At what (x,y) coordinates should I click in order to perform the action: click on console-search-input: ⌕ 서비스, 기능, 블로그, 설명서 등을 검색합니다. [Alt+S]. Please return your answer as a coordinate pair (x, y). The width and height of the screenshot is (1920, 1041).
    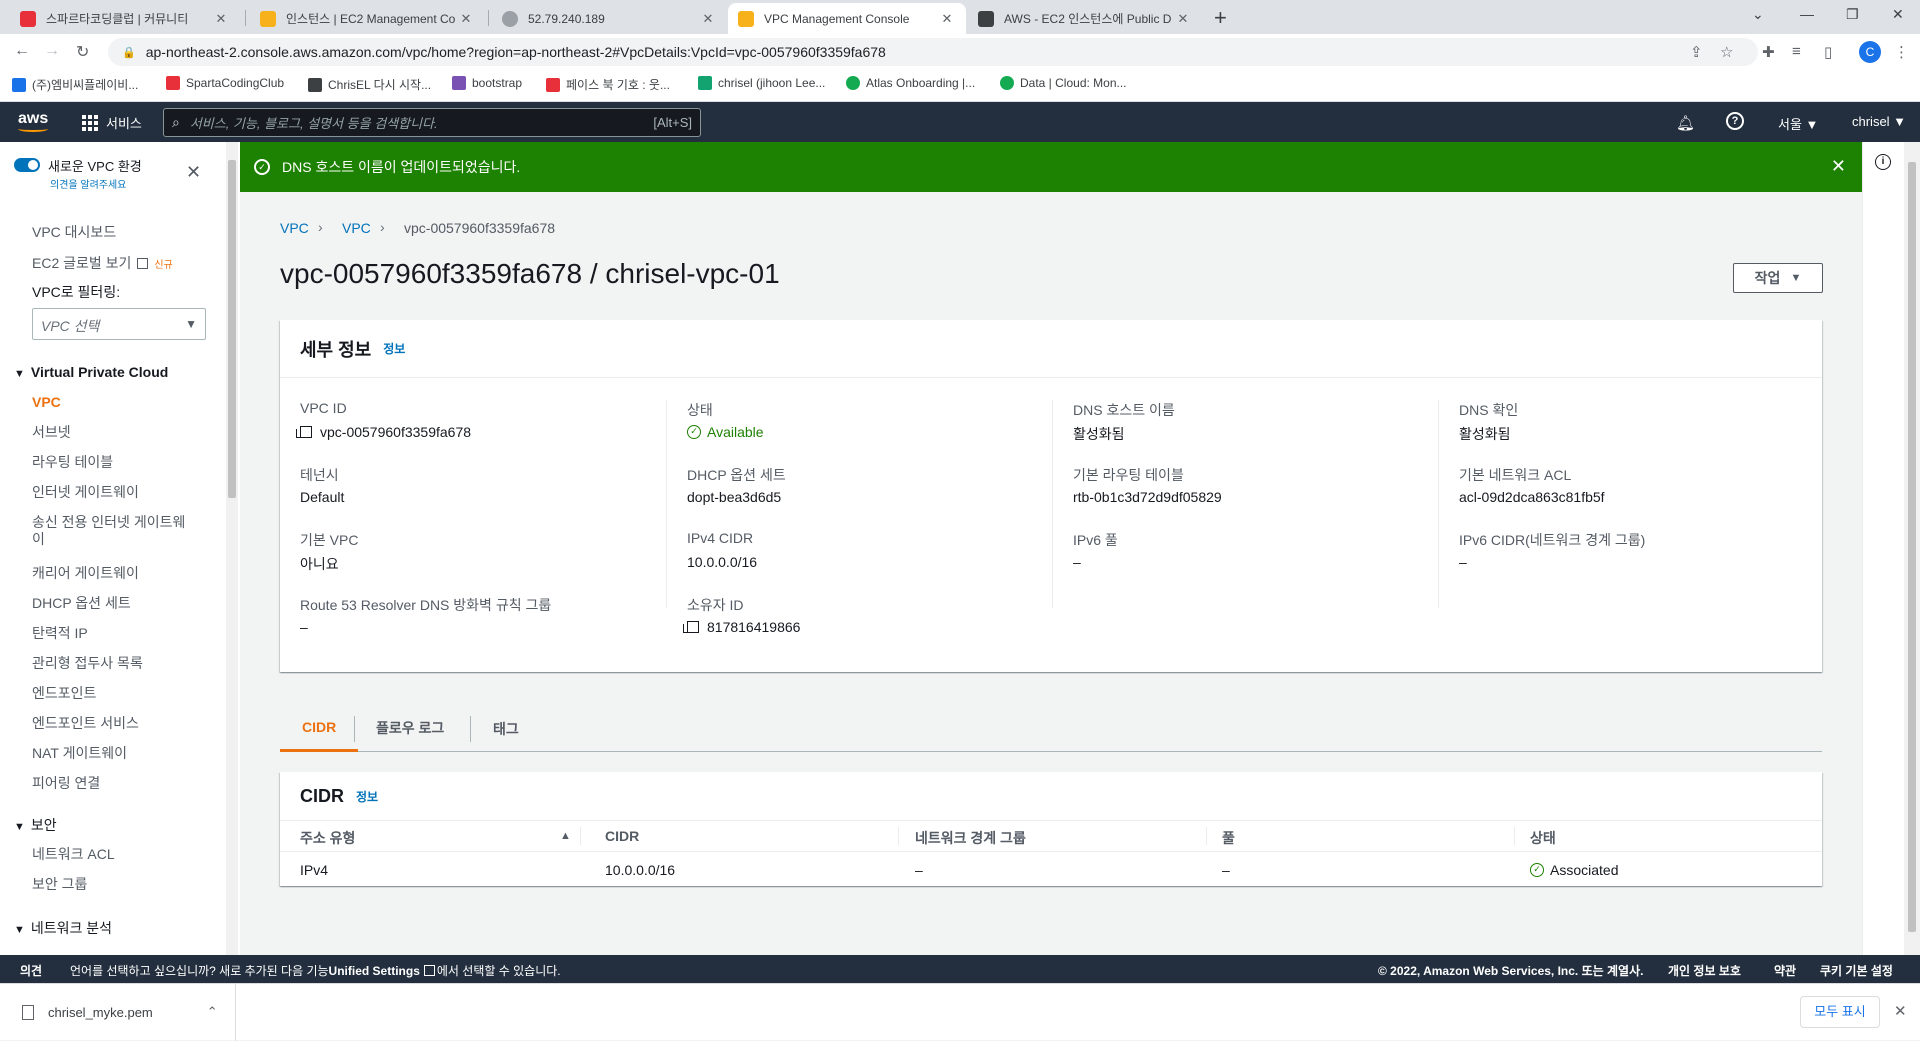
    Looking at the image, I should click on (432, 122).